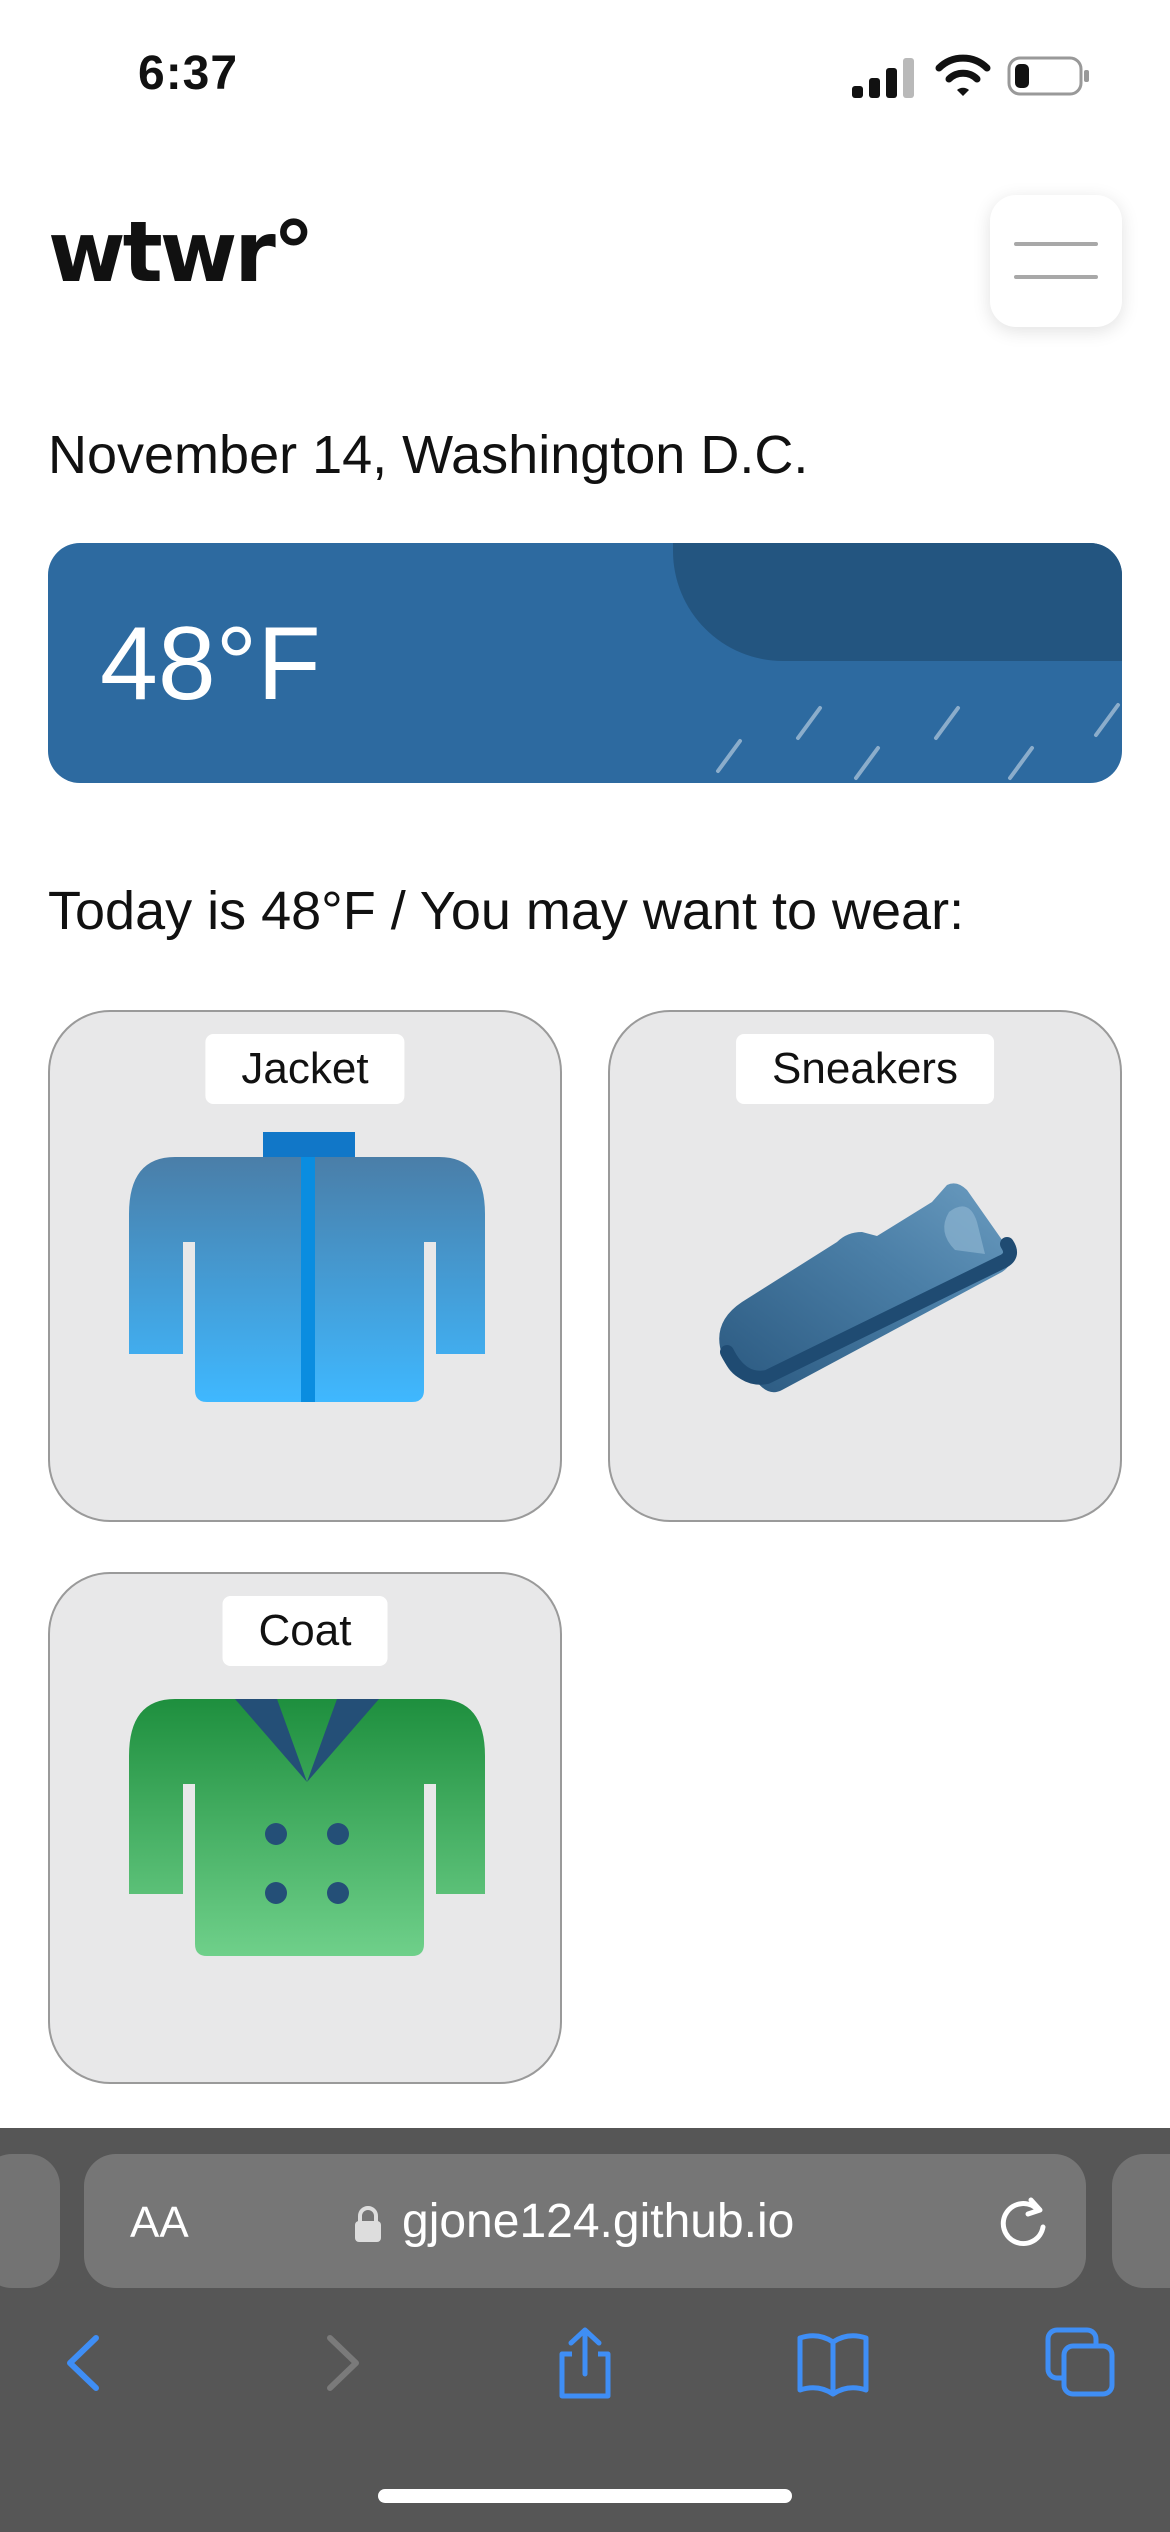  What do you see at coordinates (585, 75) in the screenshot?
I see `status-bar: 6:37` at bounding box center [585, 75].